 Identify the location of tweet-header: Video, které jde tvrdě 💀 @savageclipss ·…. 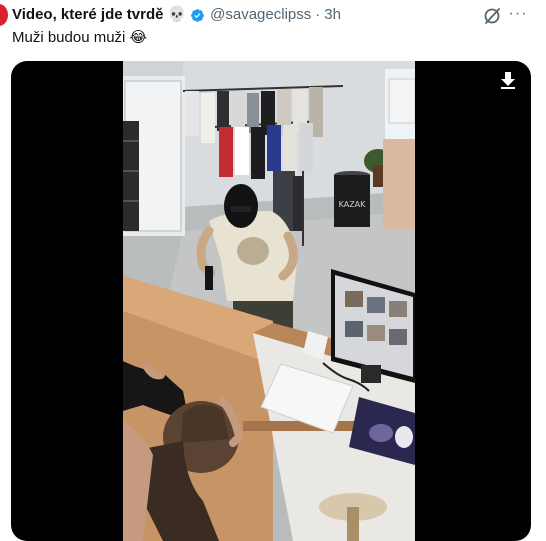
(176, 15).